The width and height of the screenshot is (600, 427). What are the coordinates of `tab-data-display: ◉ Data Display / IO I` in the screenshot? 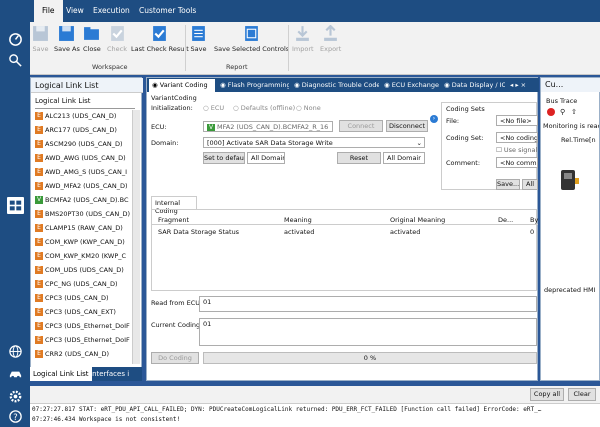 It's located at (473, 85).